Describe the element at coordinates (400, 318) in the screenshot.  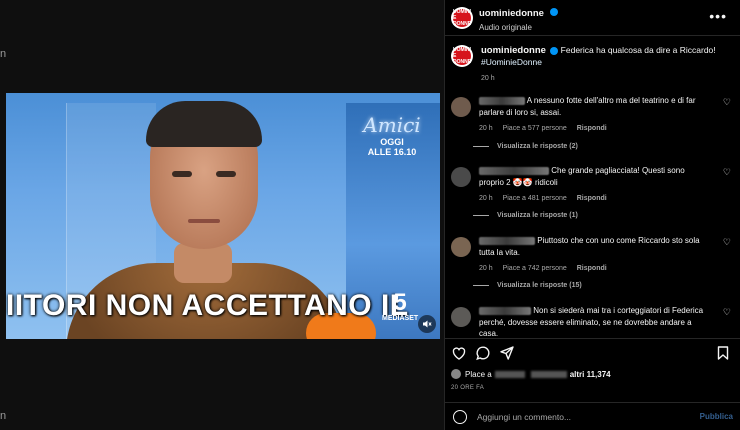
I see `channel-name: MEDIASET` at that location.